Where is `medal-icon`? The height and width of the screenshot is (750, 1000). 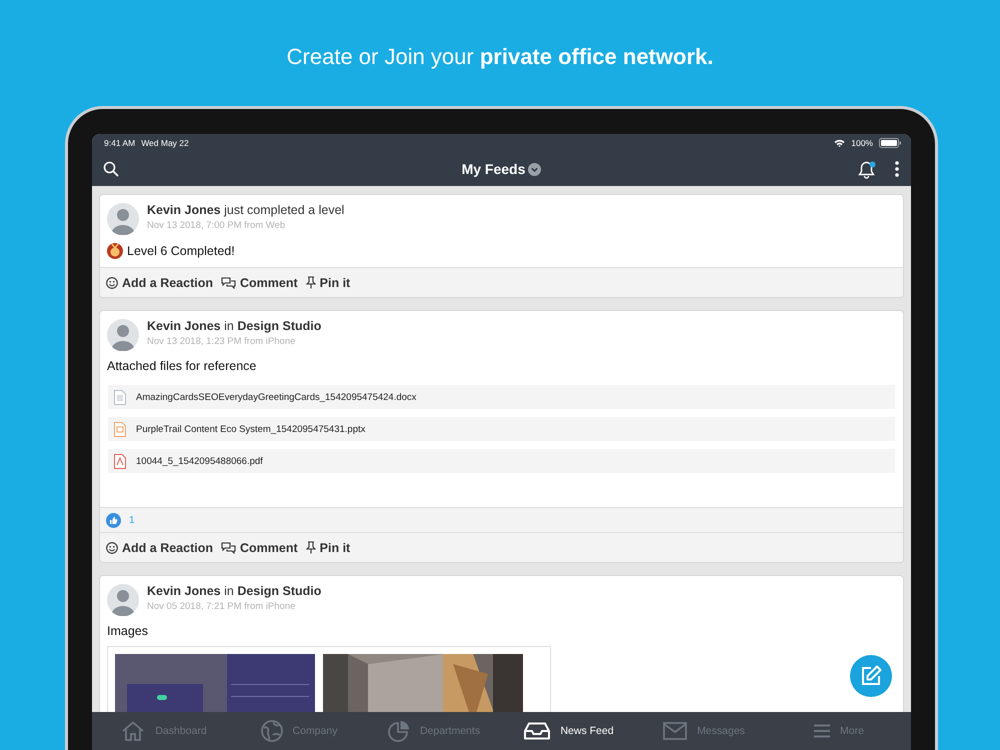
medal-icon is located at coordinates (115, 251).